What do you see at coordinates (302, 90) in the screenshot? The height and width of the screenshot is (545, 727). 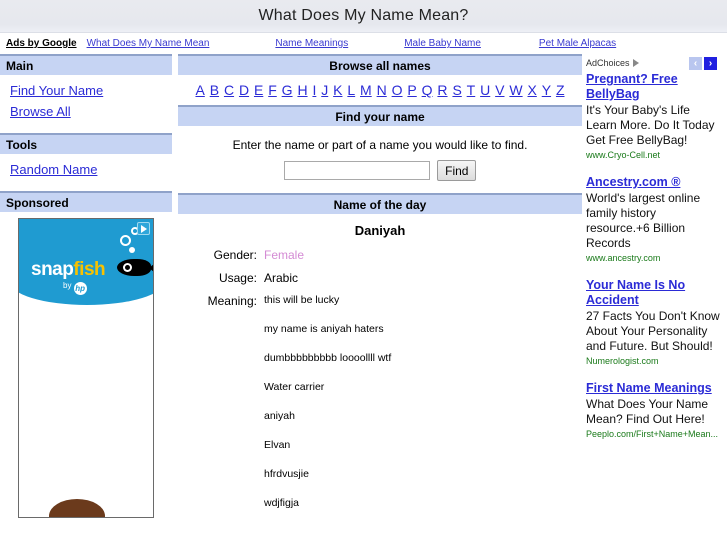 I see `alphabet-link-h: H` at bounding box center [302, 90].